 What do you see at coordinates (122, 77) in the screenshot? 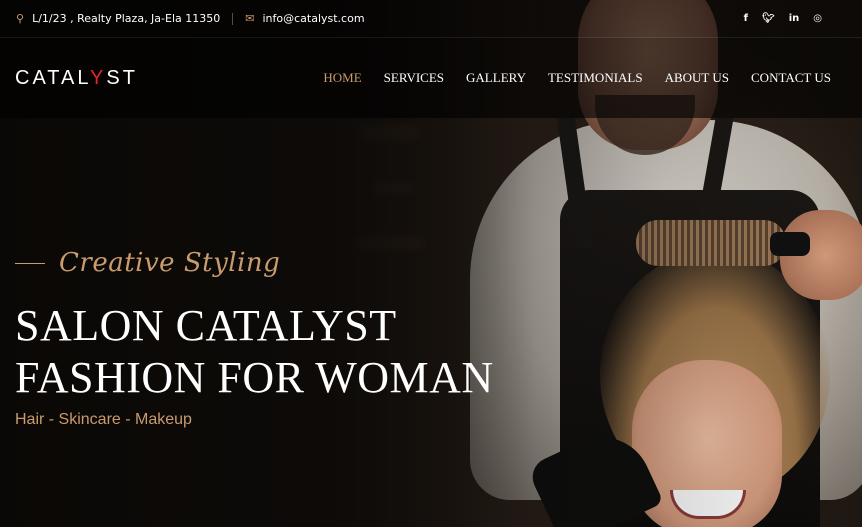
I see `logo-text-part2: ST` at bounding box center [122, 77].